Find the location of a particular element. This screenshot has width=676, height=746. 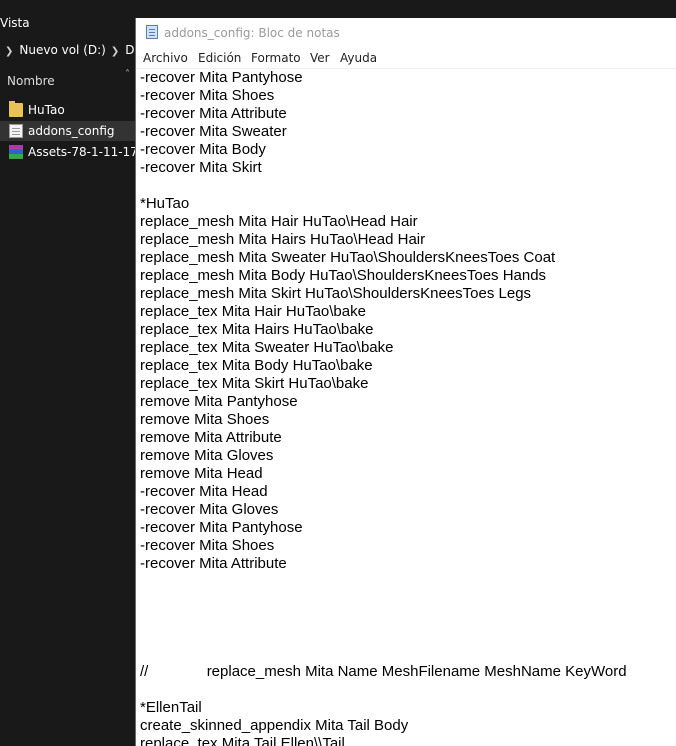

column-header-name: Nombre ˄ is located at coordinates (67, 81).